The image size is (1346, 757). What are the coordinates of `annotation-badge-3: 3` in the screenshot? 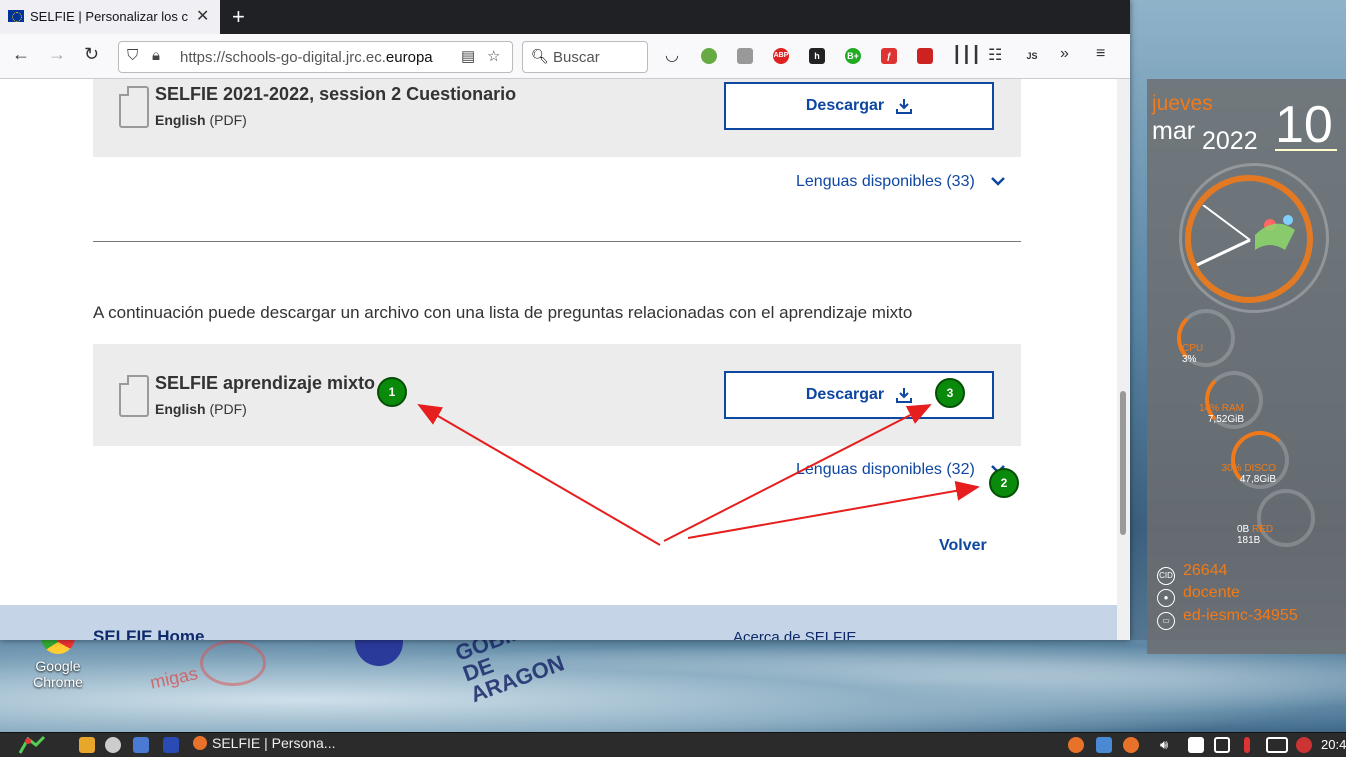 It's located at (950, 393).